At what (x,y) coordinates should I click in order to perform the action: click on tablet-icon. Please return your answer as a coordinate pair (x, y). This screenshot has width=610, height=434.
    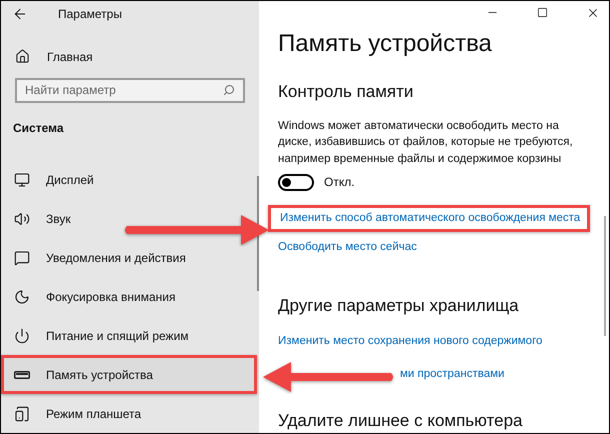
    Looking at the image, I should click on (22, 414).